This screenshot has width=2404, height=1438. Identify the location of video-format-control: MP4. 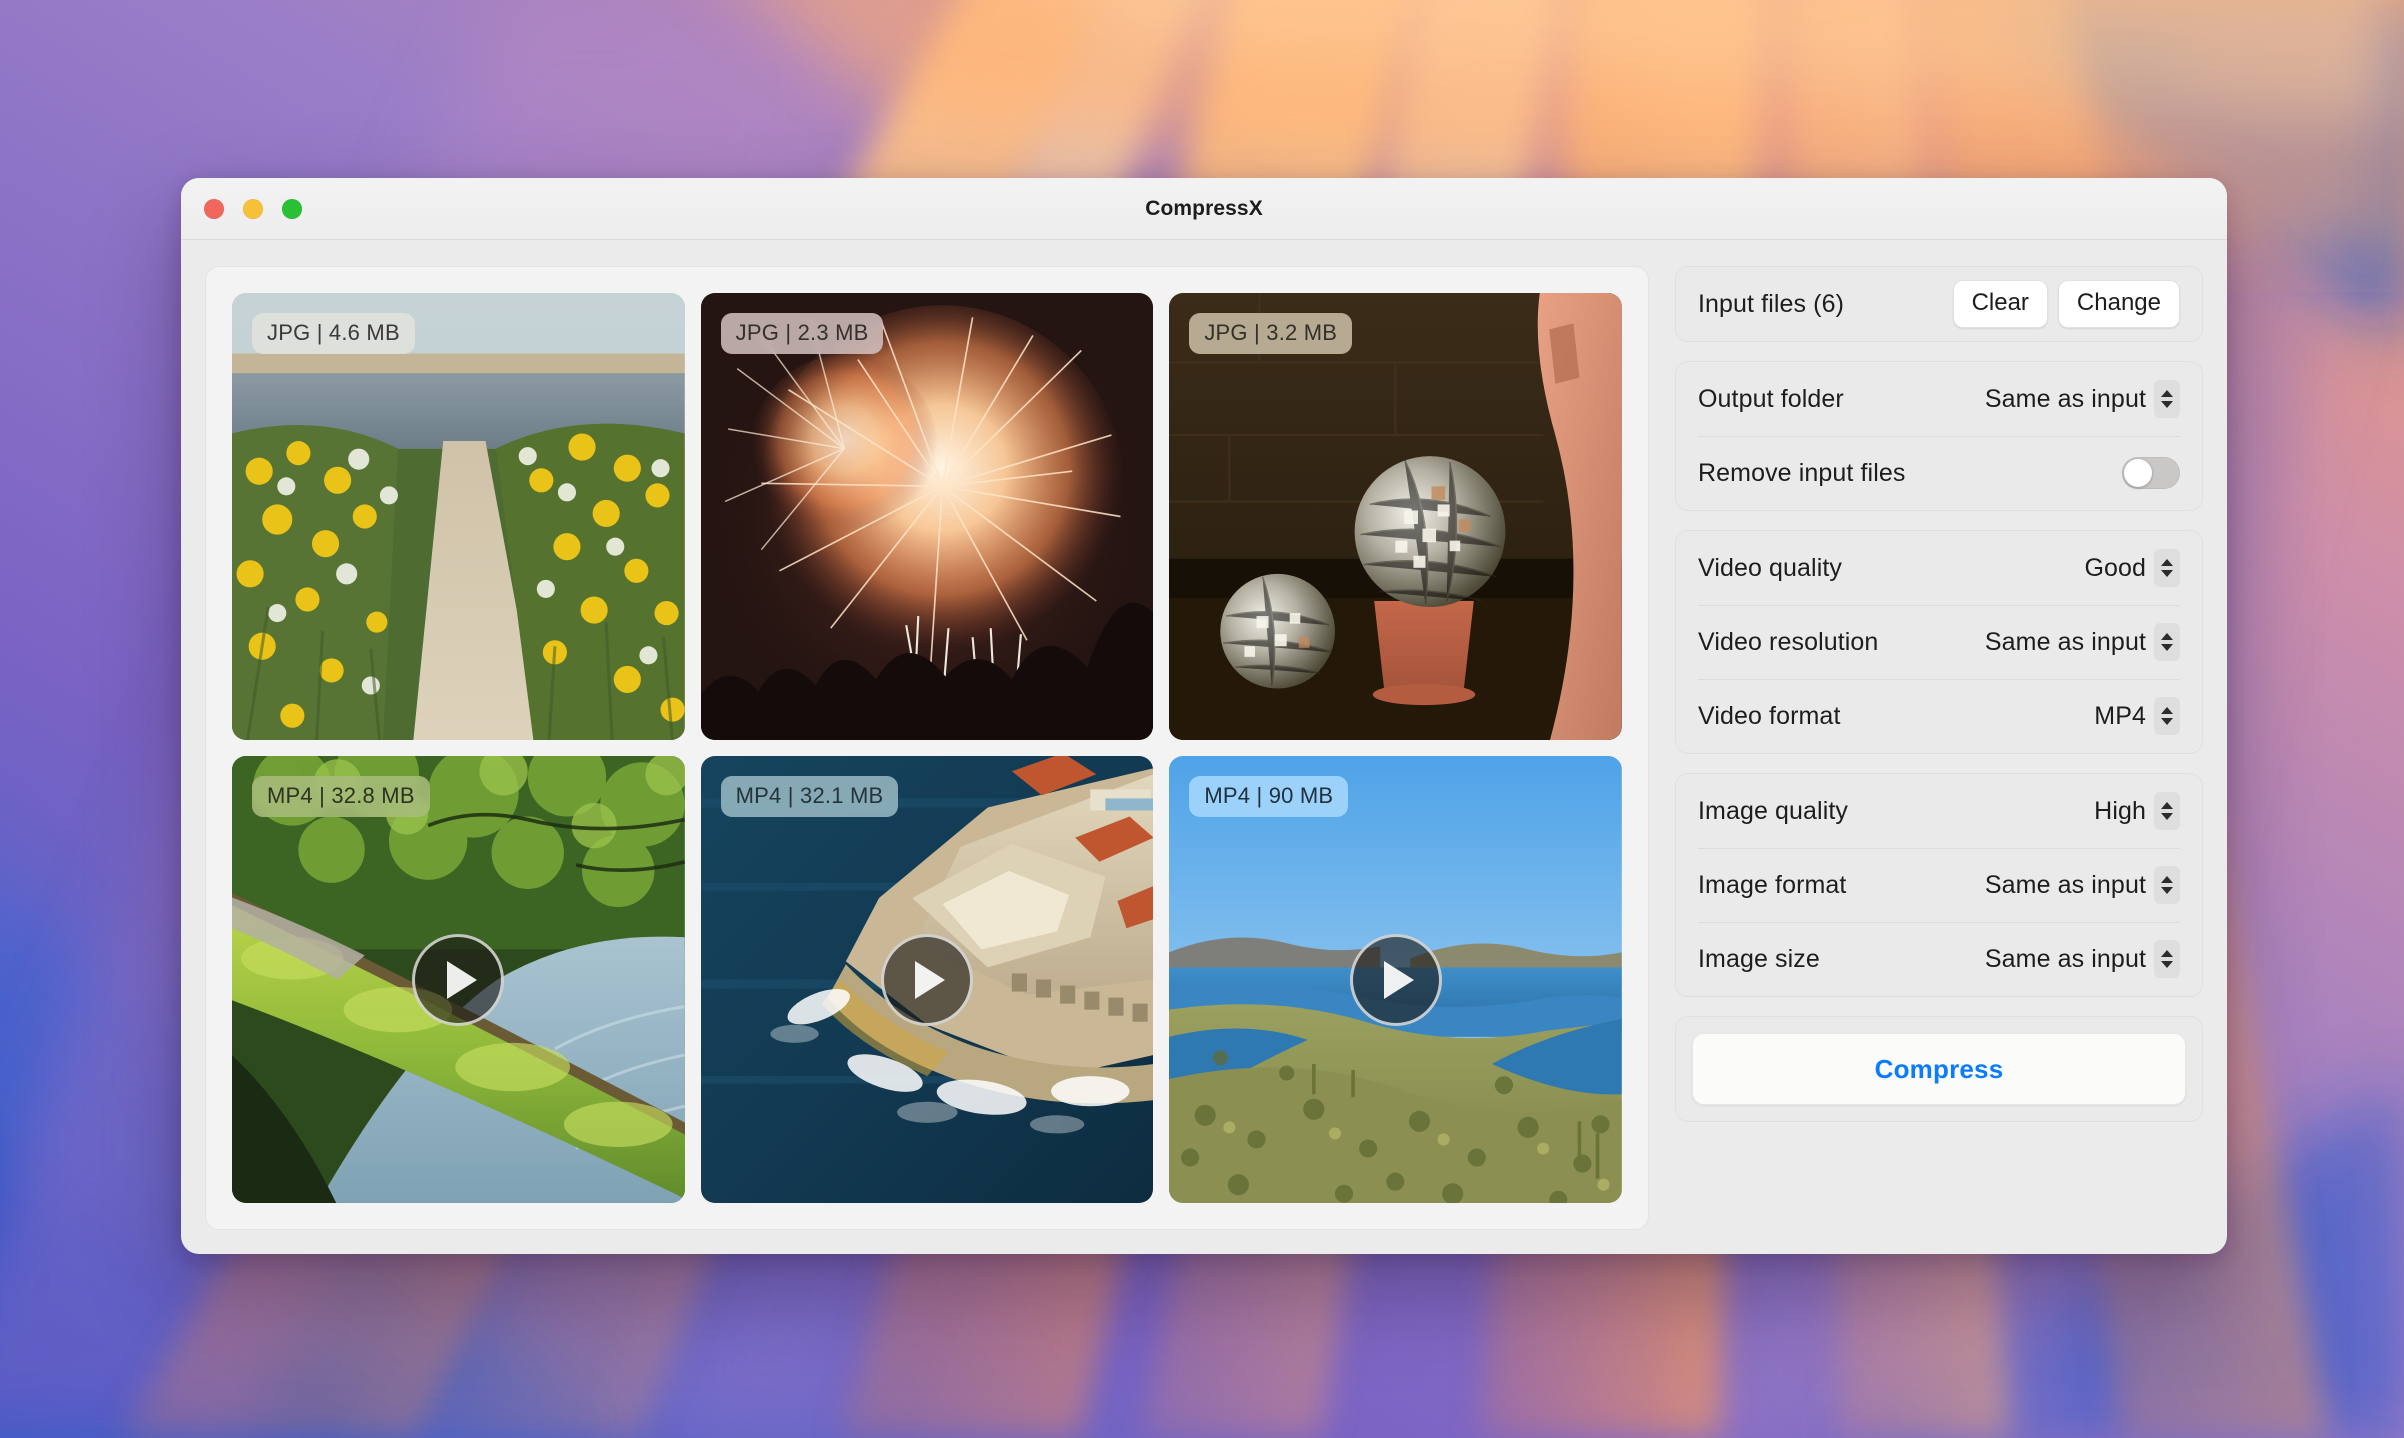
(2137, 716).